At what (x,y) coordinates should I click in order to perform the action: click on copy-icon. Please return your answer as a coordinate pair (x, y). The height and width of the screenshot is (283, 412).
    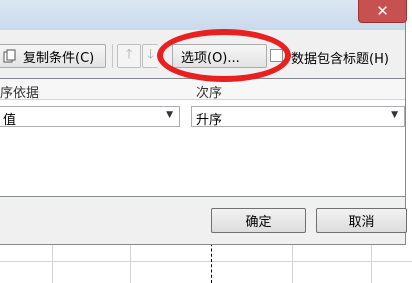
    Looking at the image, I should click on (9, 56).